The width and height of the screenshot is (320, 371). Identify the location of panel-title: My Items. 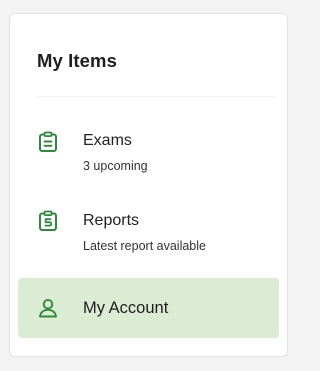
(77, 60).